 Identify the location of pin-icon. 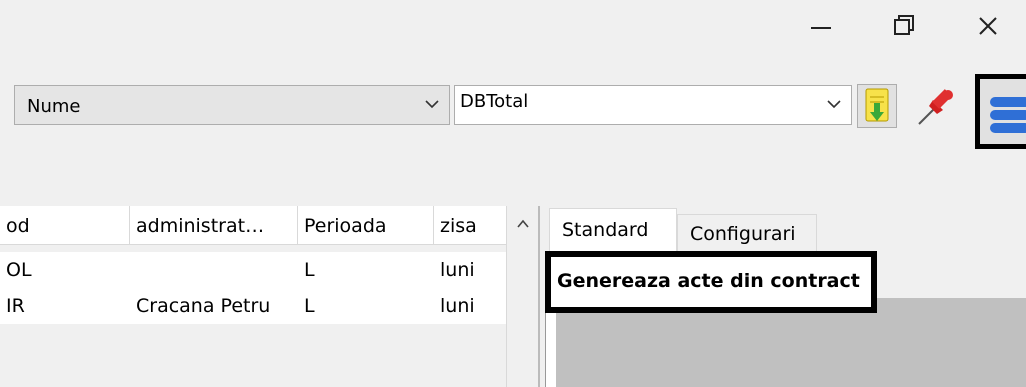
(935, 107).